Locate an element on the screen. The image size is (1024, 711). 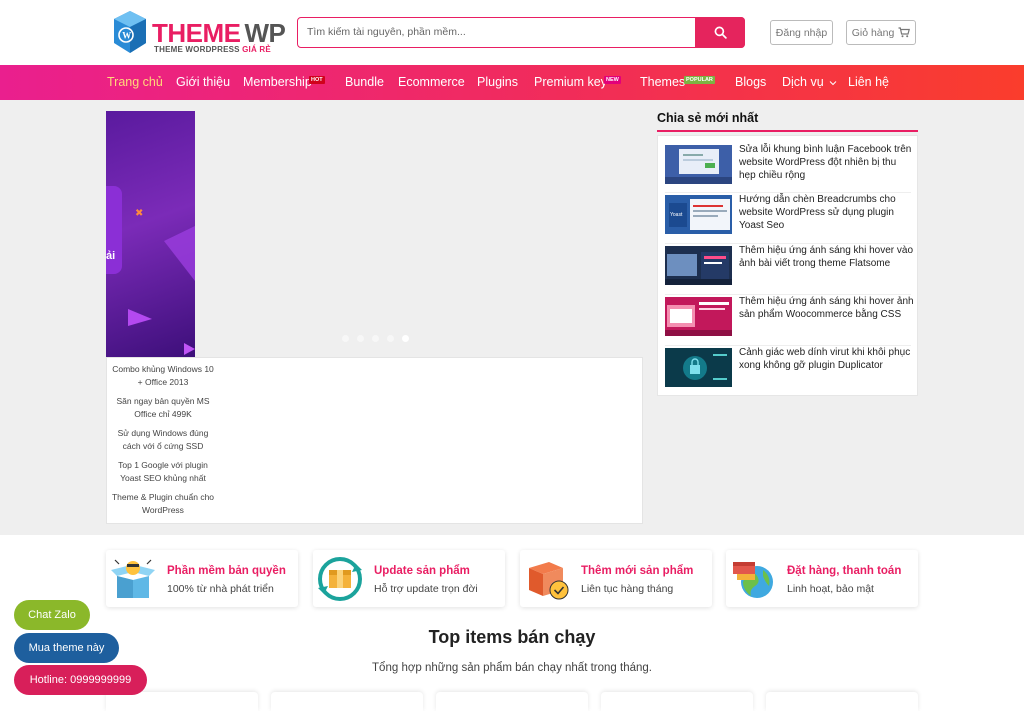
nav-item-services: Dịch vụ is located at coordinates (809, 82).